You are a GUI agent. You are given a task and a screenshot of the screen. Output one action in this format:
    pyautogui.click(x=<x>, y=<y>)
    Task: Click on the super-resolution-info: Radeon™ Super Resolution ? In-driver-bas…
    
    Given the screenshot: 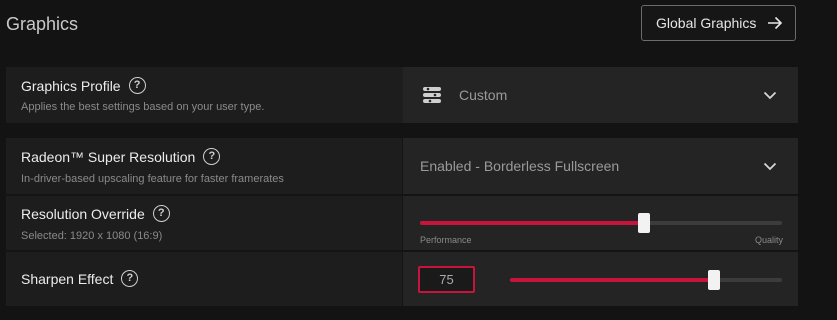 What is the action you would take?
    pyautogui.click(x=204, y=166)
    